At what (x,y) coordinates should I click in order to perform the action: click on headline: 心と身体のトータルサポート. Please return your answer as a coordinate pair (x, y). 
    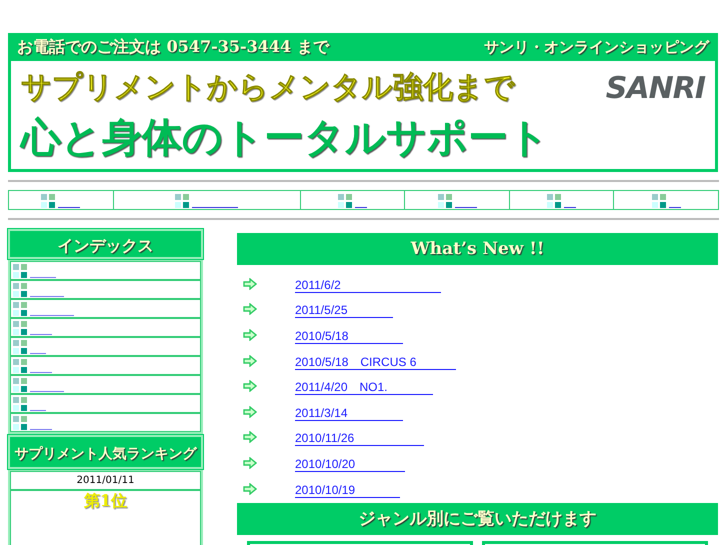
    Looking at the image, I should click on (285, 138).